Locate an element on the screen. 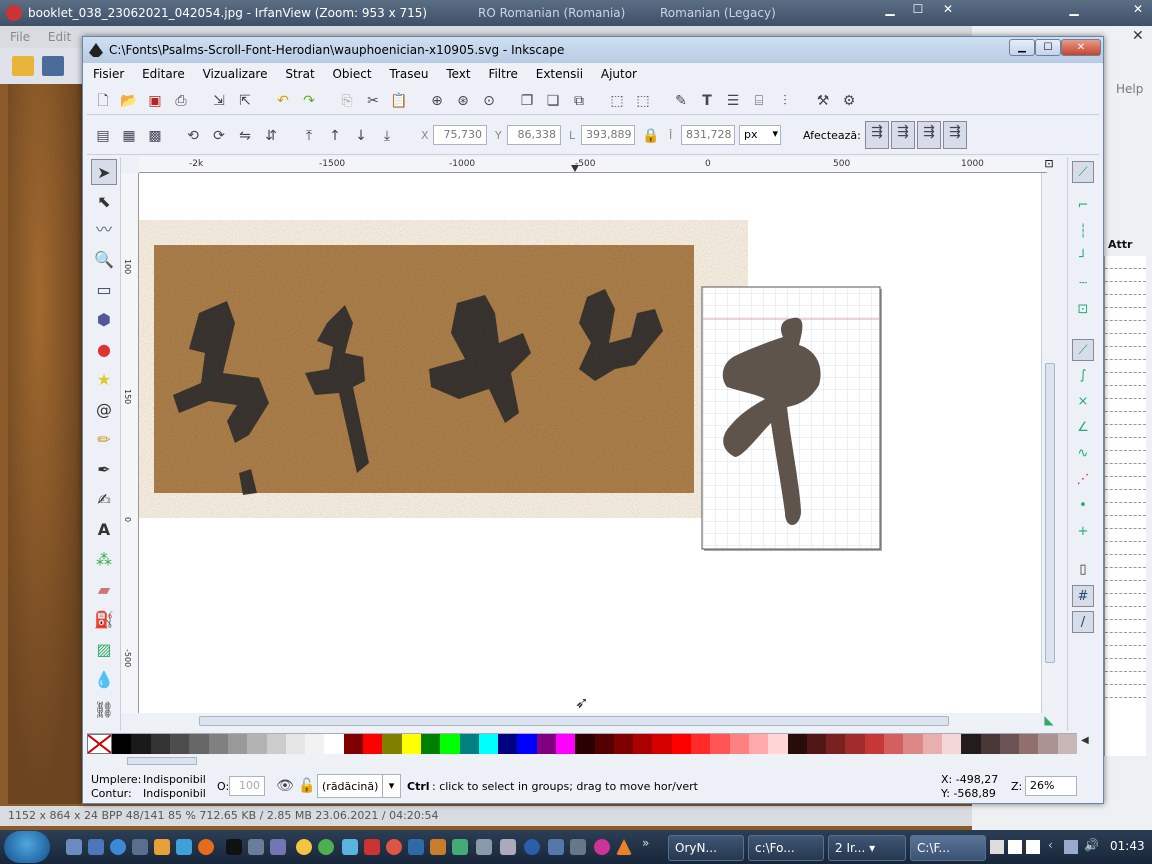 The width and height of the screenshot is (1152, 864). export-icon: ⇱ is located at coordinates (245, 101).